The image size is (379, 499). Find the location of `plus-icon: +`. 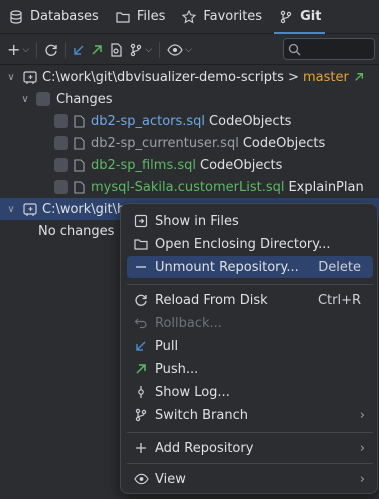

plus-icon: + is located at coordinates (14, 49).